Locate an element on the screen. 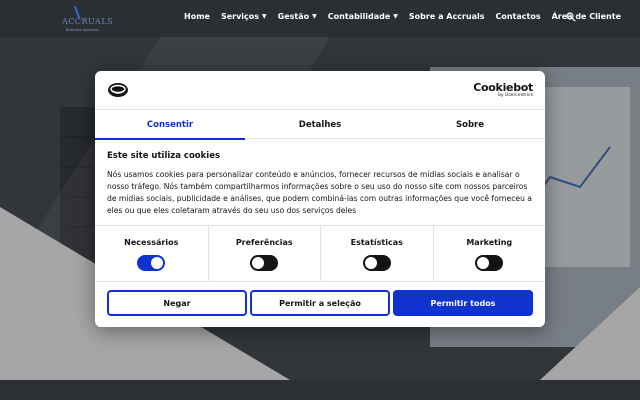  nav-contactos-label: Contactos is located at coordinates (518, 16).